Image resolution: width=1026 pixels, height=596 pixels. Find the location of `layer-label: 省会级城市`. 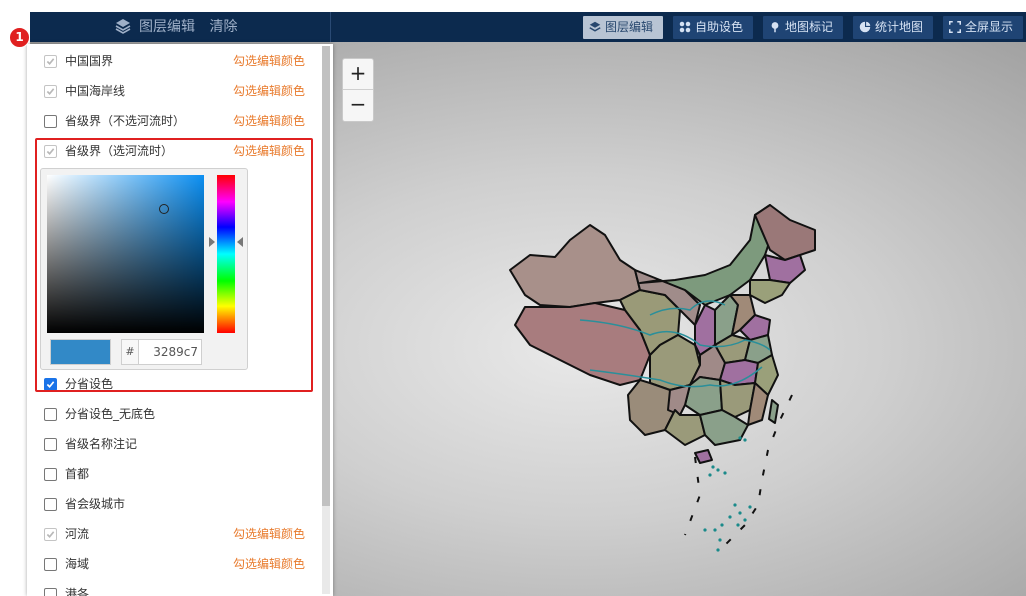

layer-label: 省会级城市 is located at coordinates (95, 504).